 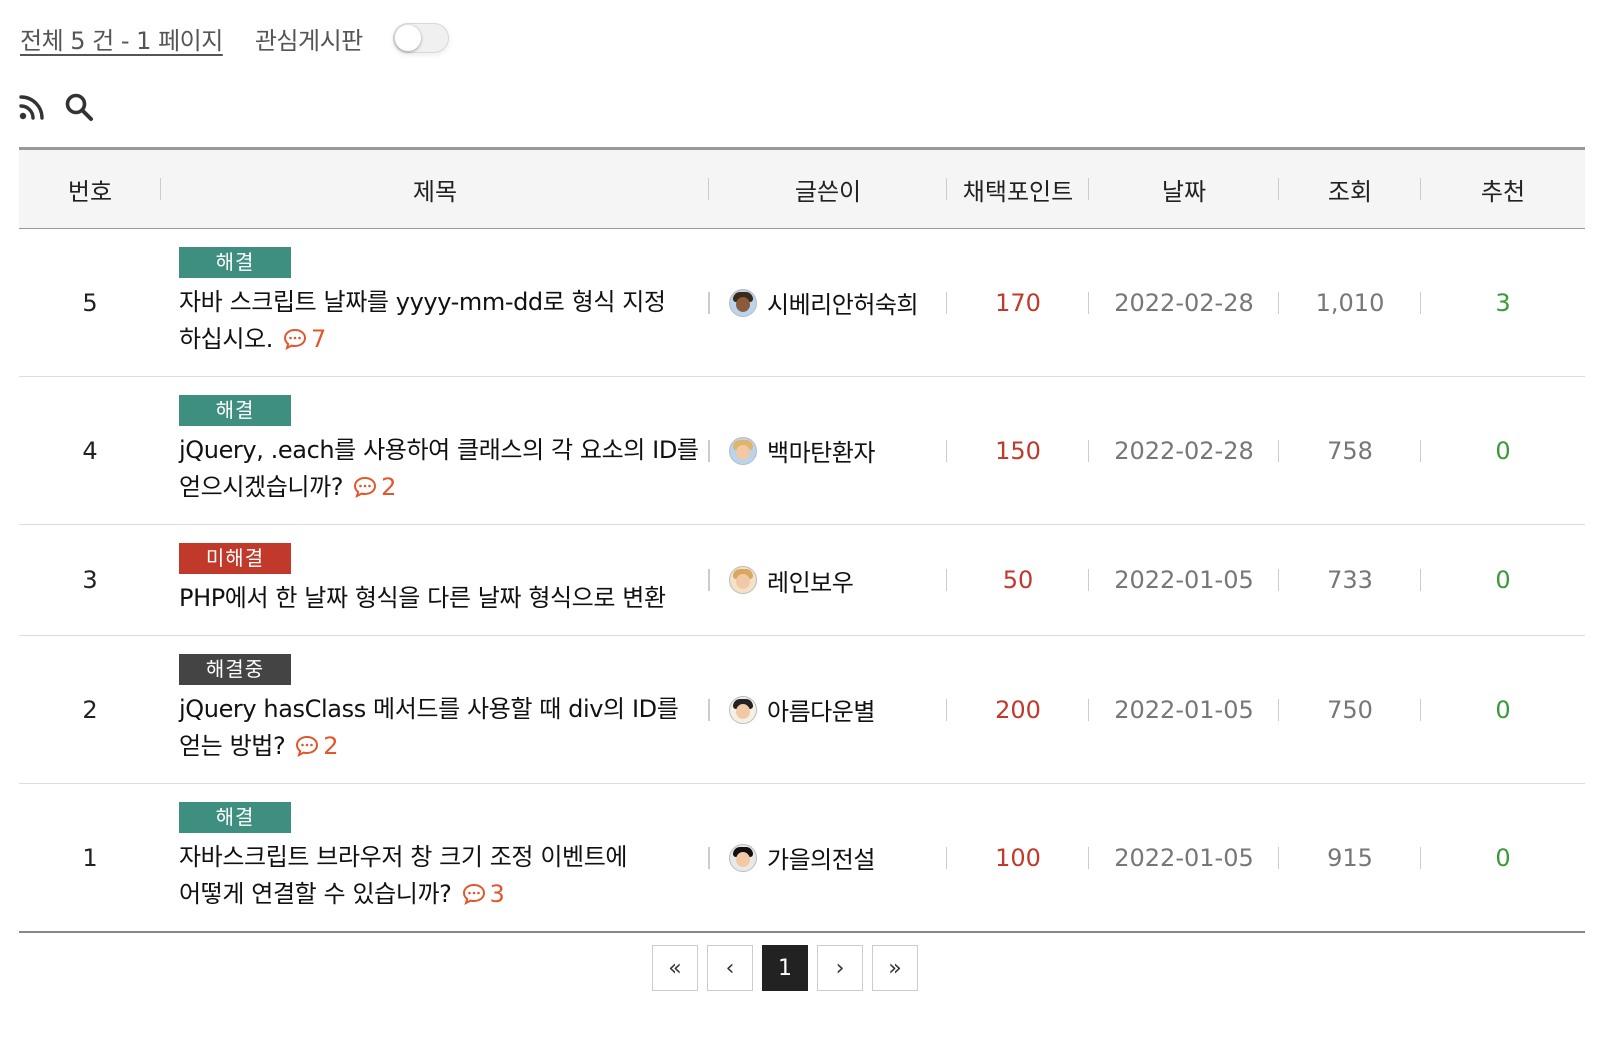 I want to click on prev-page-button: ‹, so click(x=730, y=968).